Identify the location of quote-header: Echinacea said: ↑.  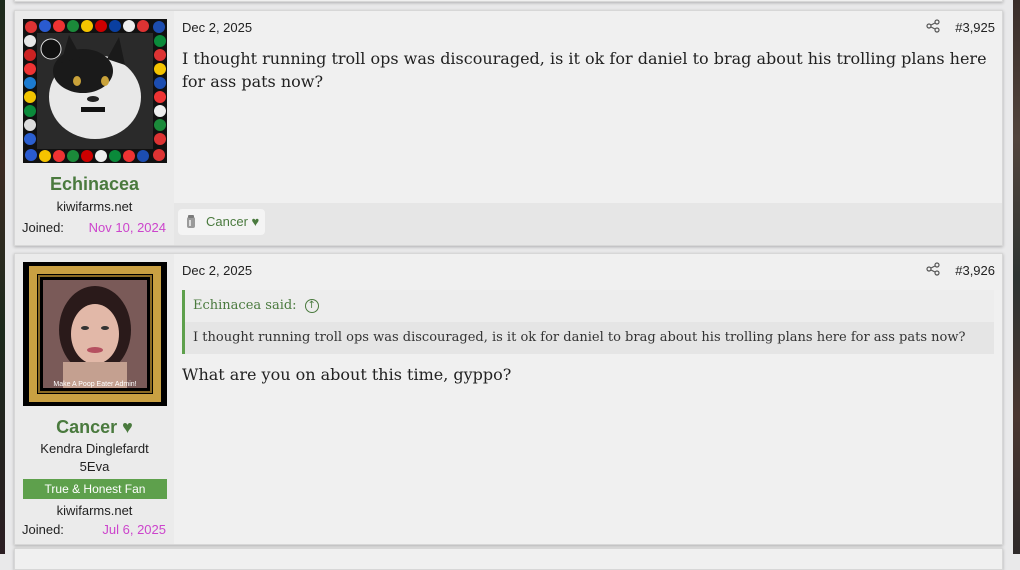
(589, 306).